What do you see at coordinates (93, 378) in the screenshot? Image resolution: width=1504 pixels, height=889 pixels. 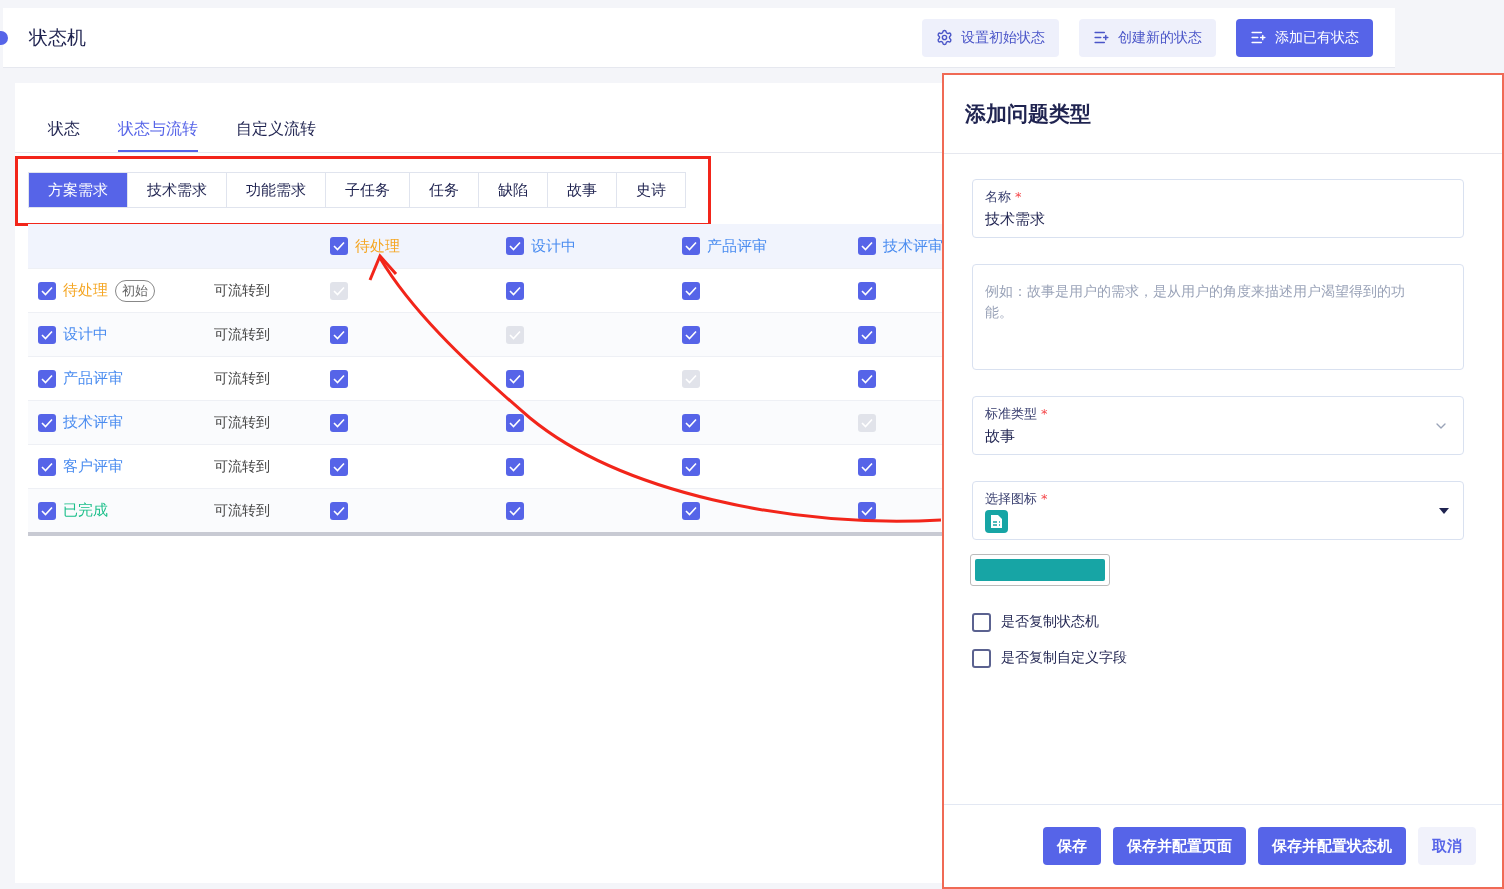 I see `state-label: 产品评审` at bounding box center [93, 378].